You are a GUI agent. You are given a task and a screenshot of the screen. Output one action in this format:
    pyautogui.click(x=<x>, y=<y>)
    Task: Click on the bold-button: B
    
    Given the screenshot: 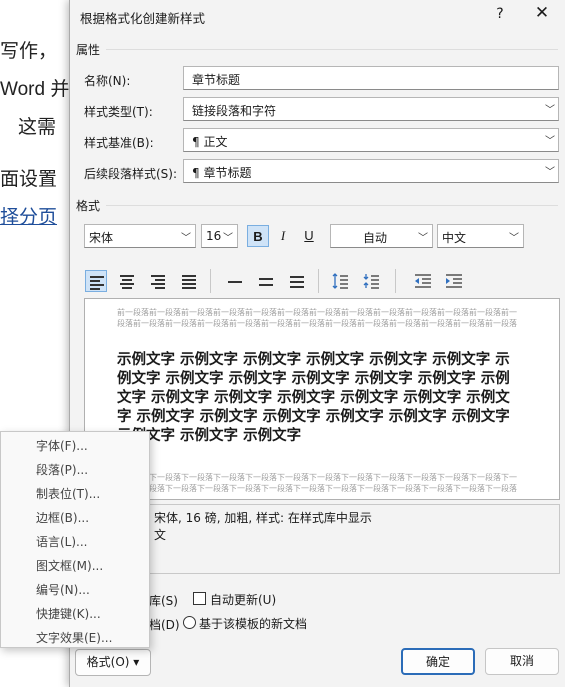 What is the action you would take?
    pyautogui.click(x=258, y=236)
    